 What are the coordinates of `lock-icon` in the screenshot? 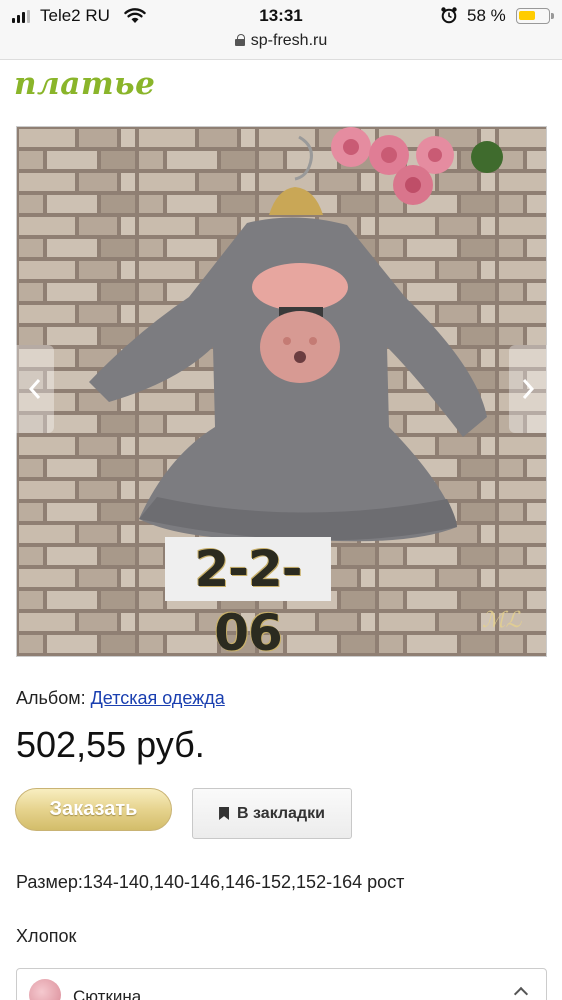 It's located at (239, 40).